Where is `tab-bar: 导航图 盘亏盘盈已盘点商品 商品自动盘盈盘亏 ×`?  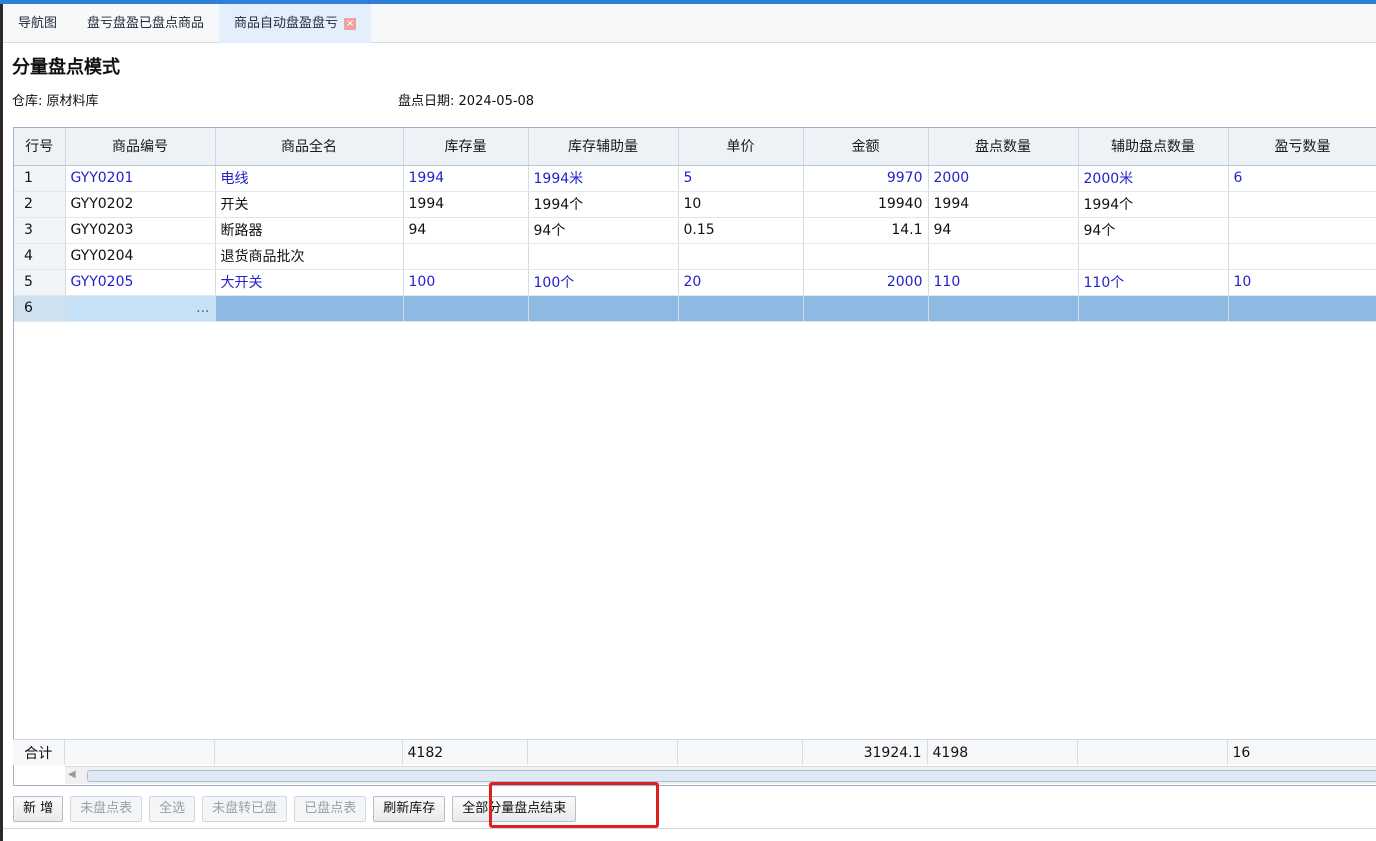
tab-bar: 导航图 盘亏盘盈已盘点商品 商品自动盘盈盘亏 × is located at coordinates (689, 23).